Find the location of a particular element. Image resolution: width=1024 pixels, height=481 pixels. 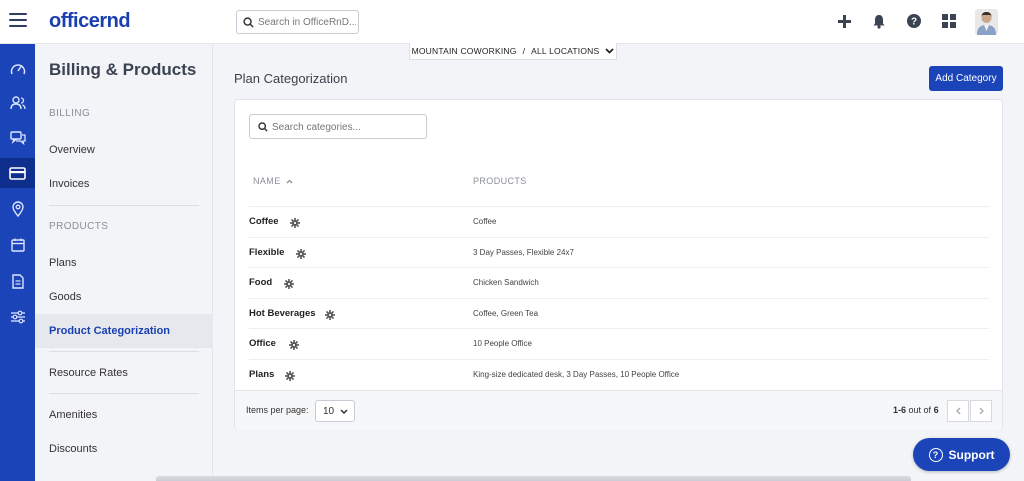

settings-sliders-icon is located at coordinates (17, 317).